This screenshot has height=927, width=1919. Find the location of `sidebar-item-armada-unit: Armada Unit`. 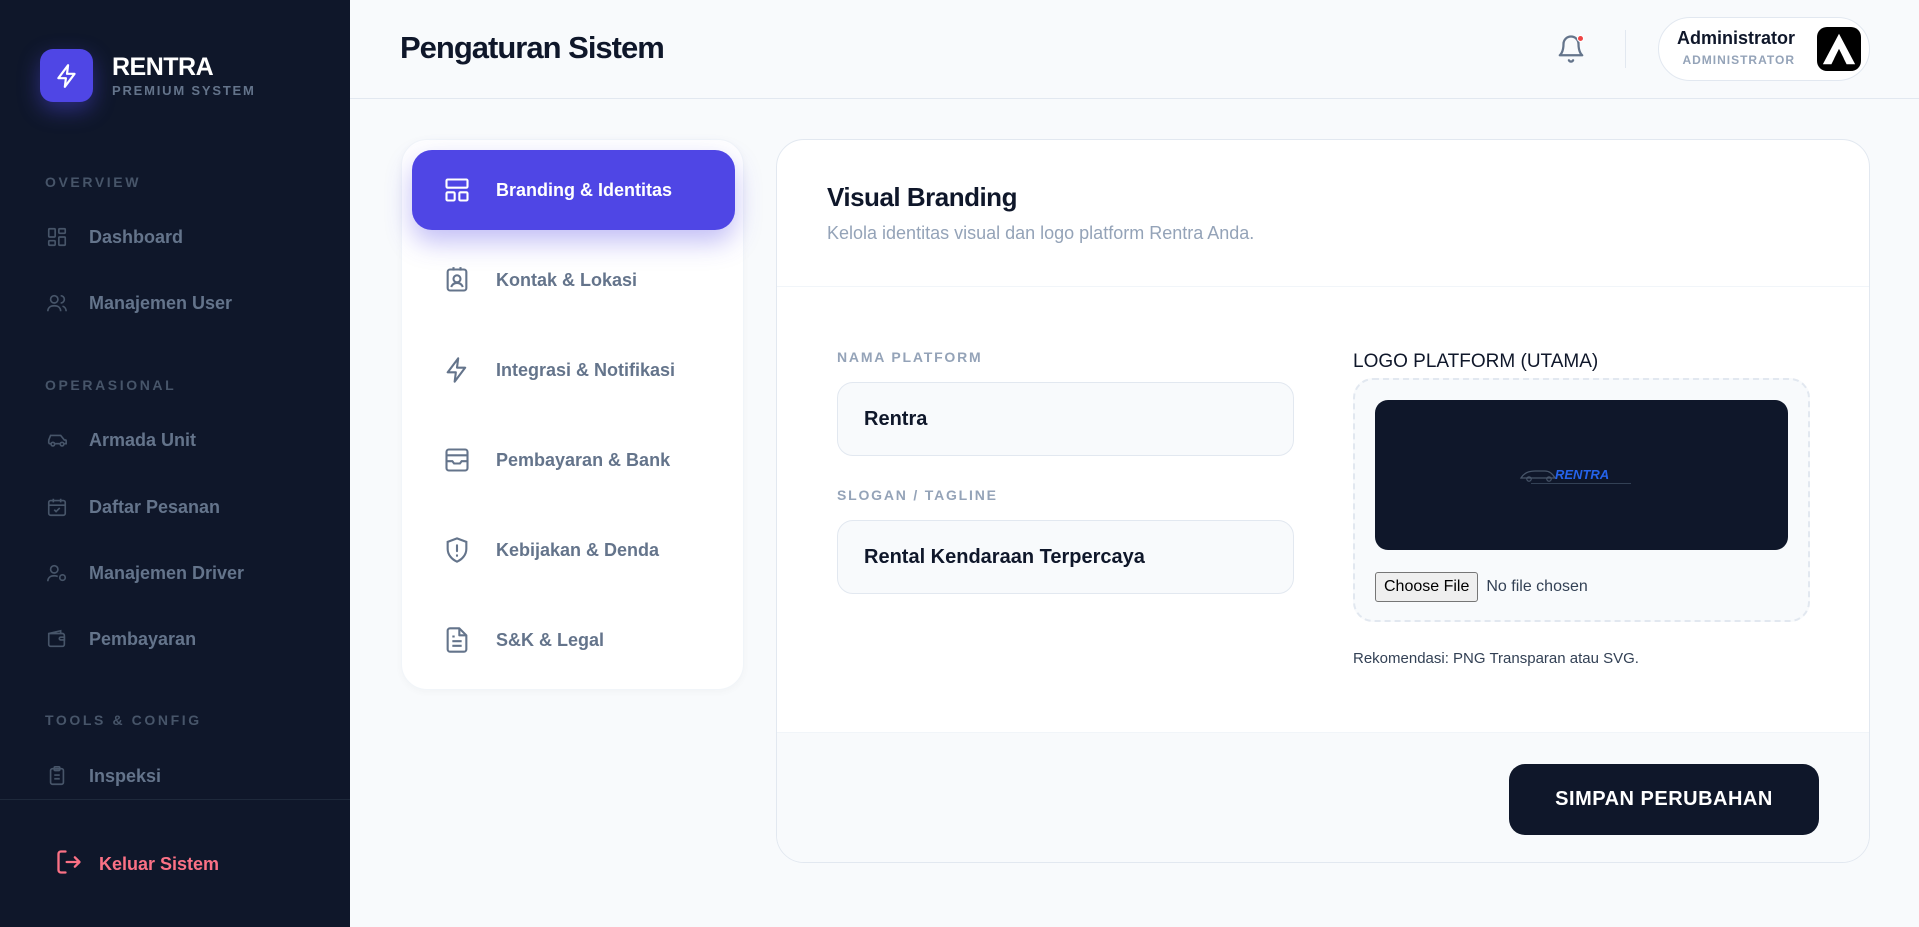

sidebar-item-armada-unit: Armada Unit is located at coordinates (120, 440).